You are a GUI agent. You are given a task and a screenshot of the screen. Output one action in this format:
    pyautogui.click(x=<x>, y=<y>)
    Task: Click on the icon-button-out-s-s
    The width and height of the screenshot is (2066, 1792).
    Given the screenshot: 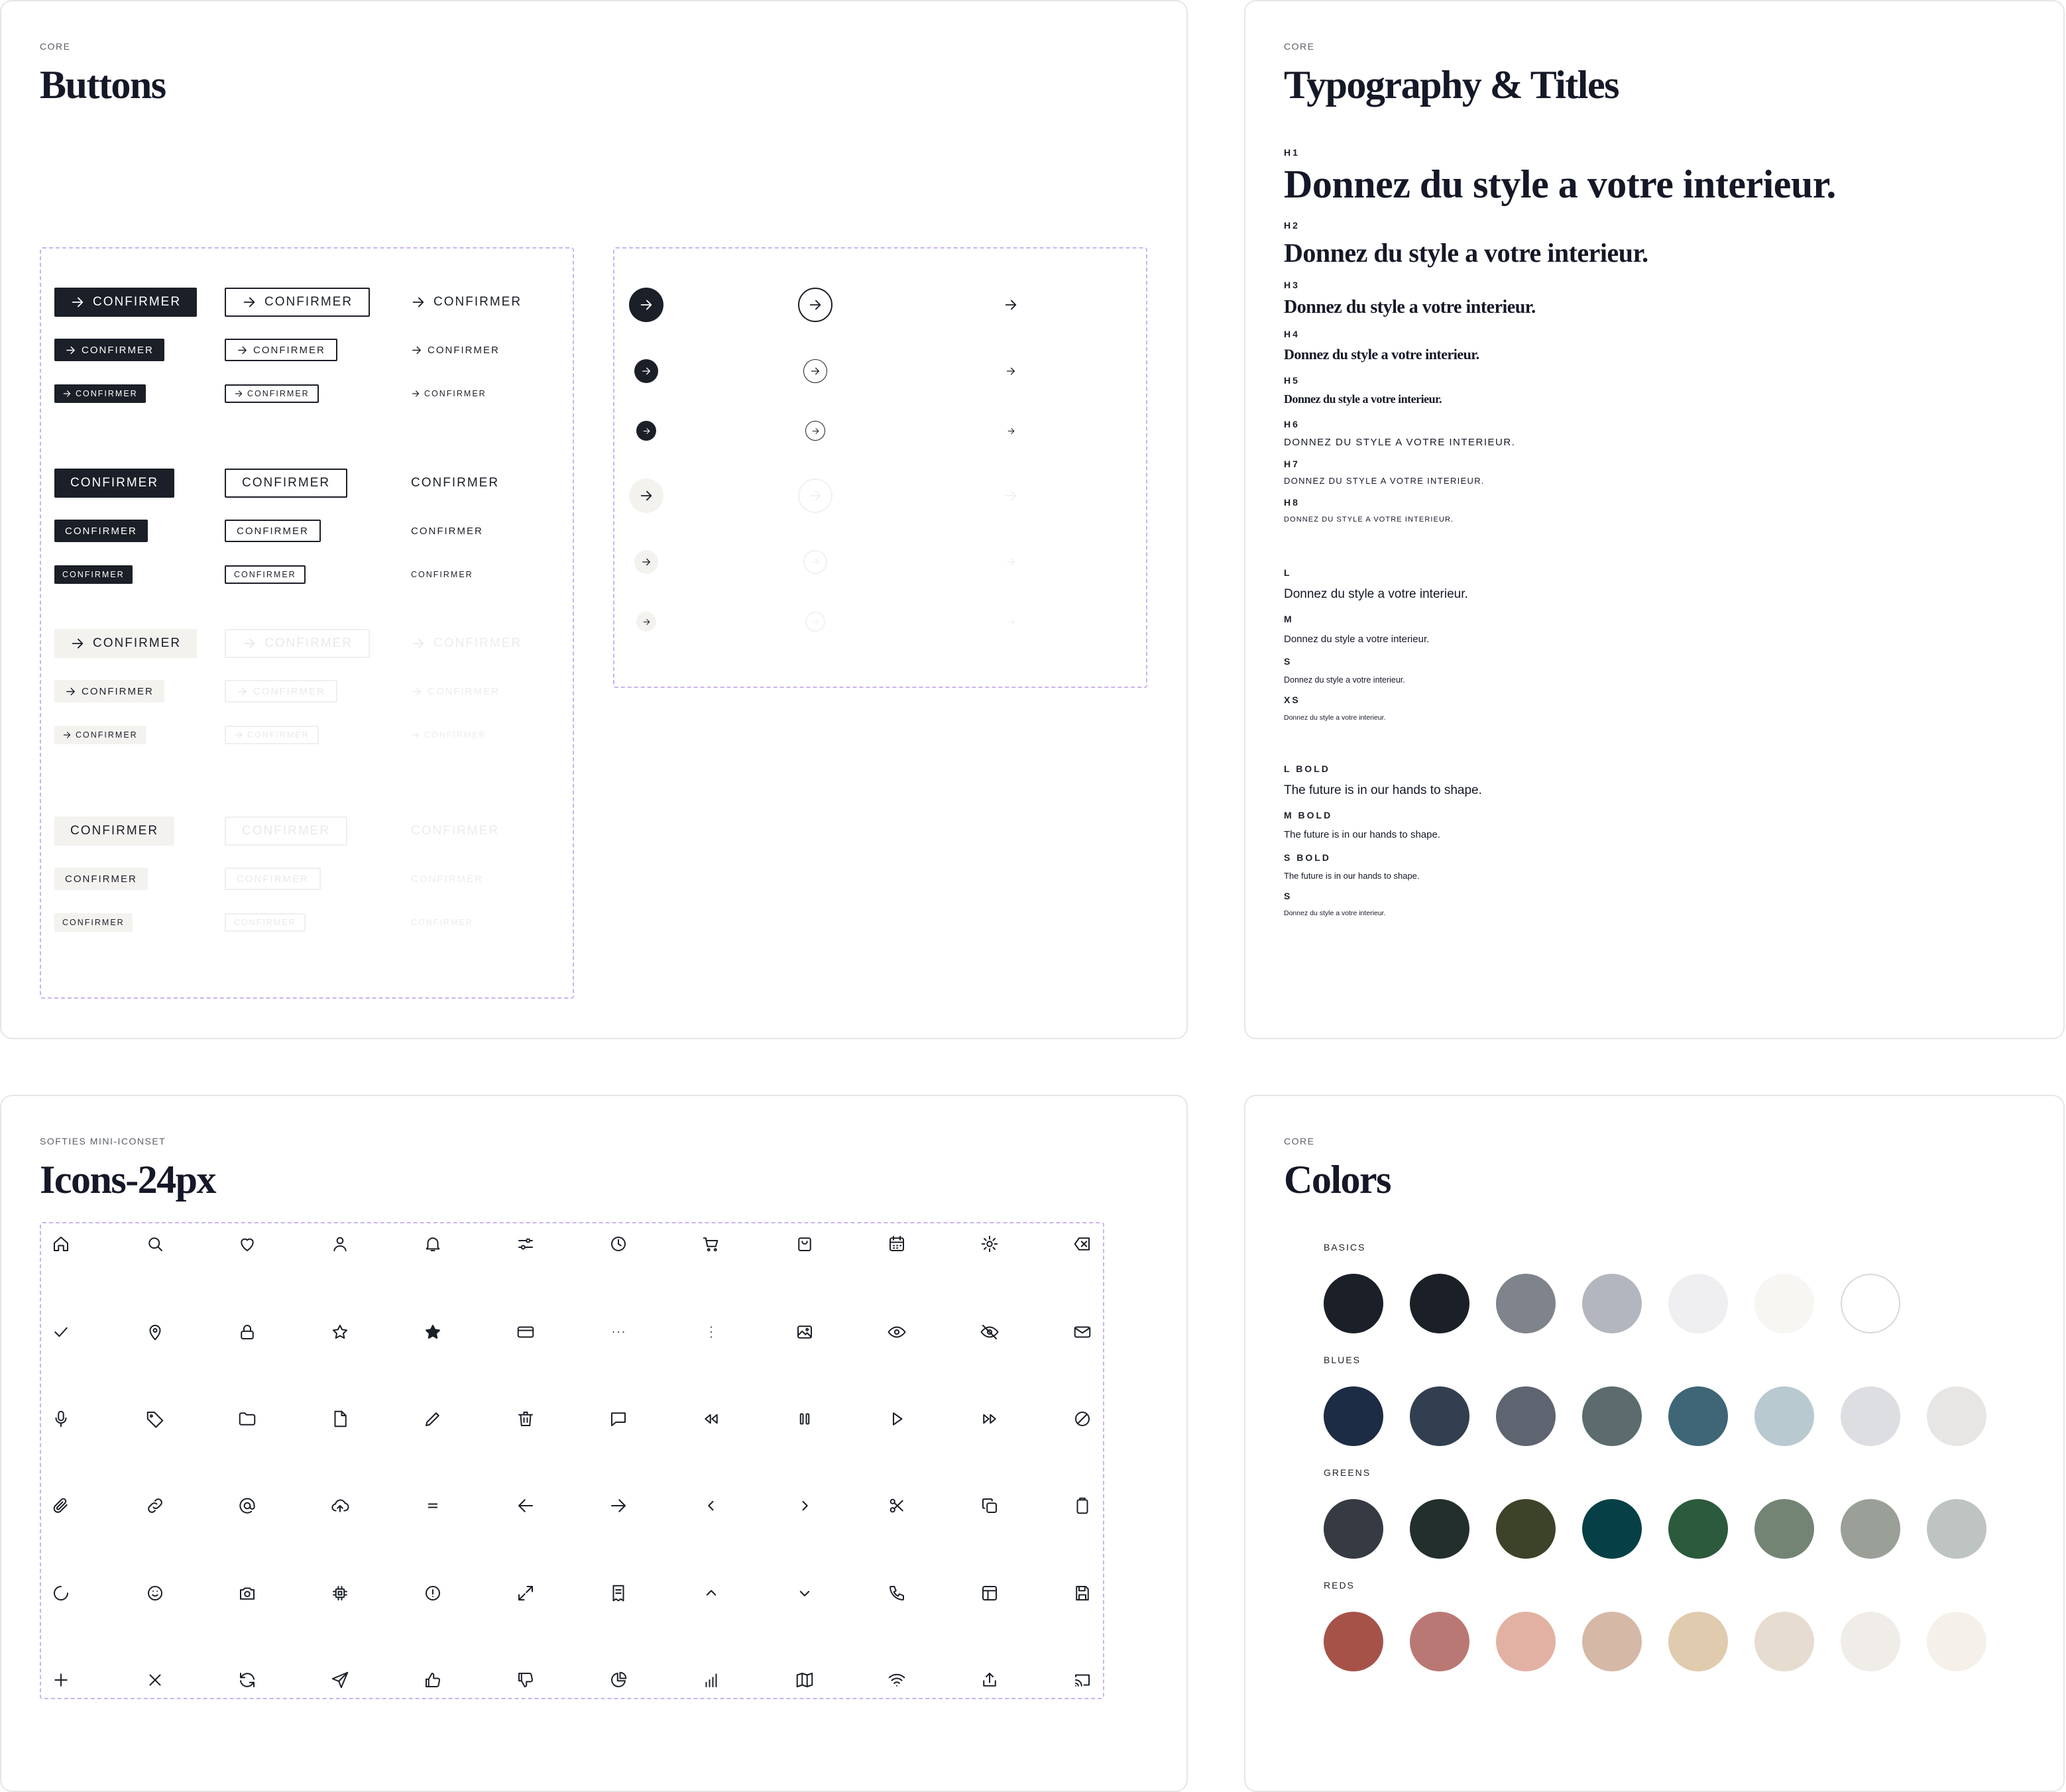 What is the action you would take?
    pyautogui.click(x=815, y=431)
    